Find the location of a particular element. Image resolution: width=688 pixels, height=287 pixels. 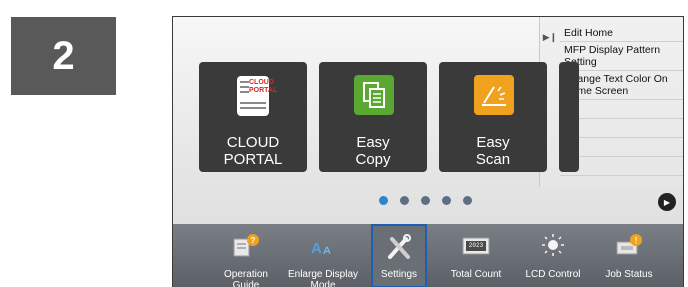

page-indicator is located at coordinates (425, 200).